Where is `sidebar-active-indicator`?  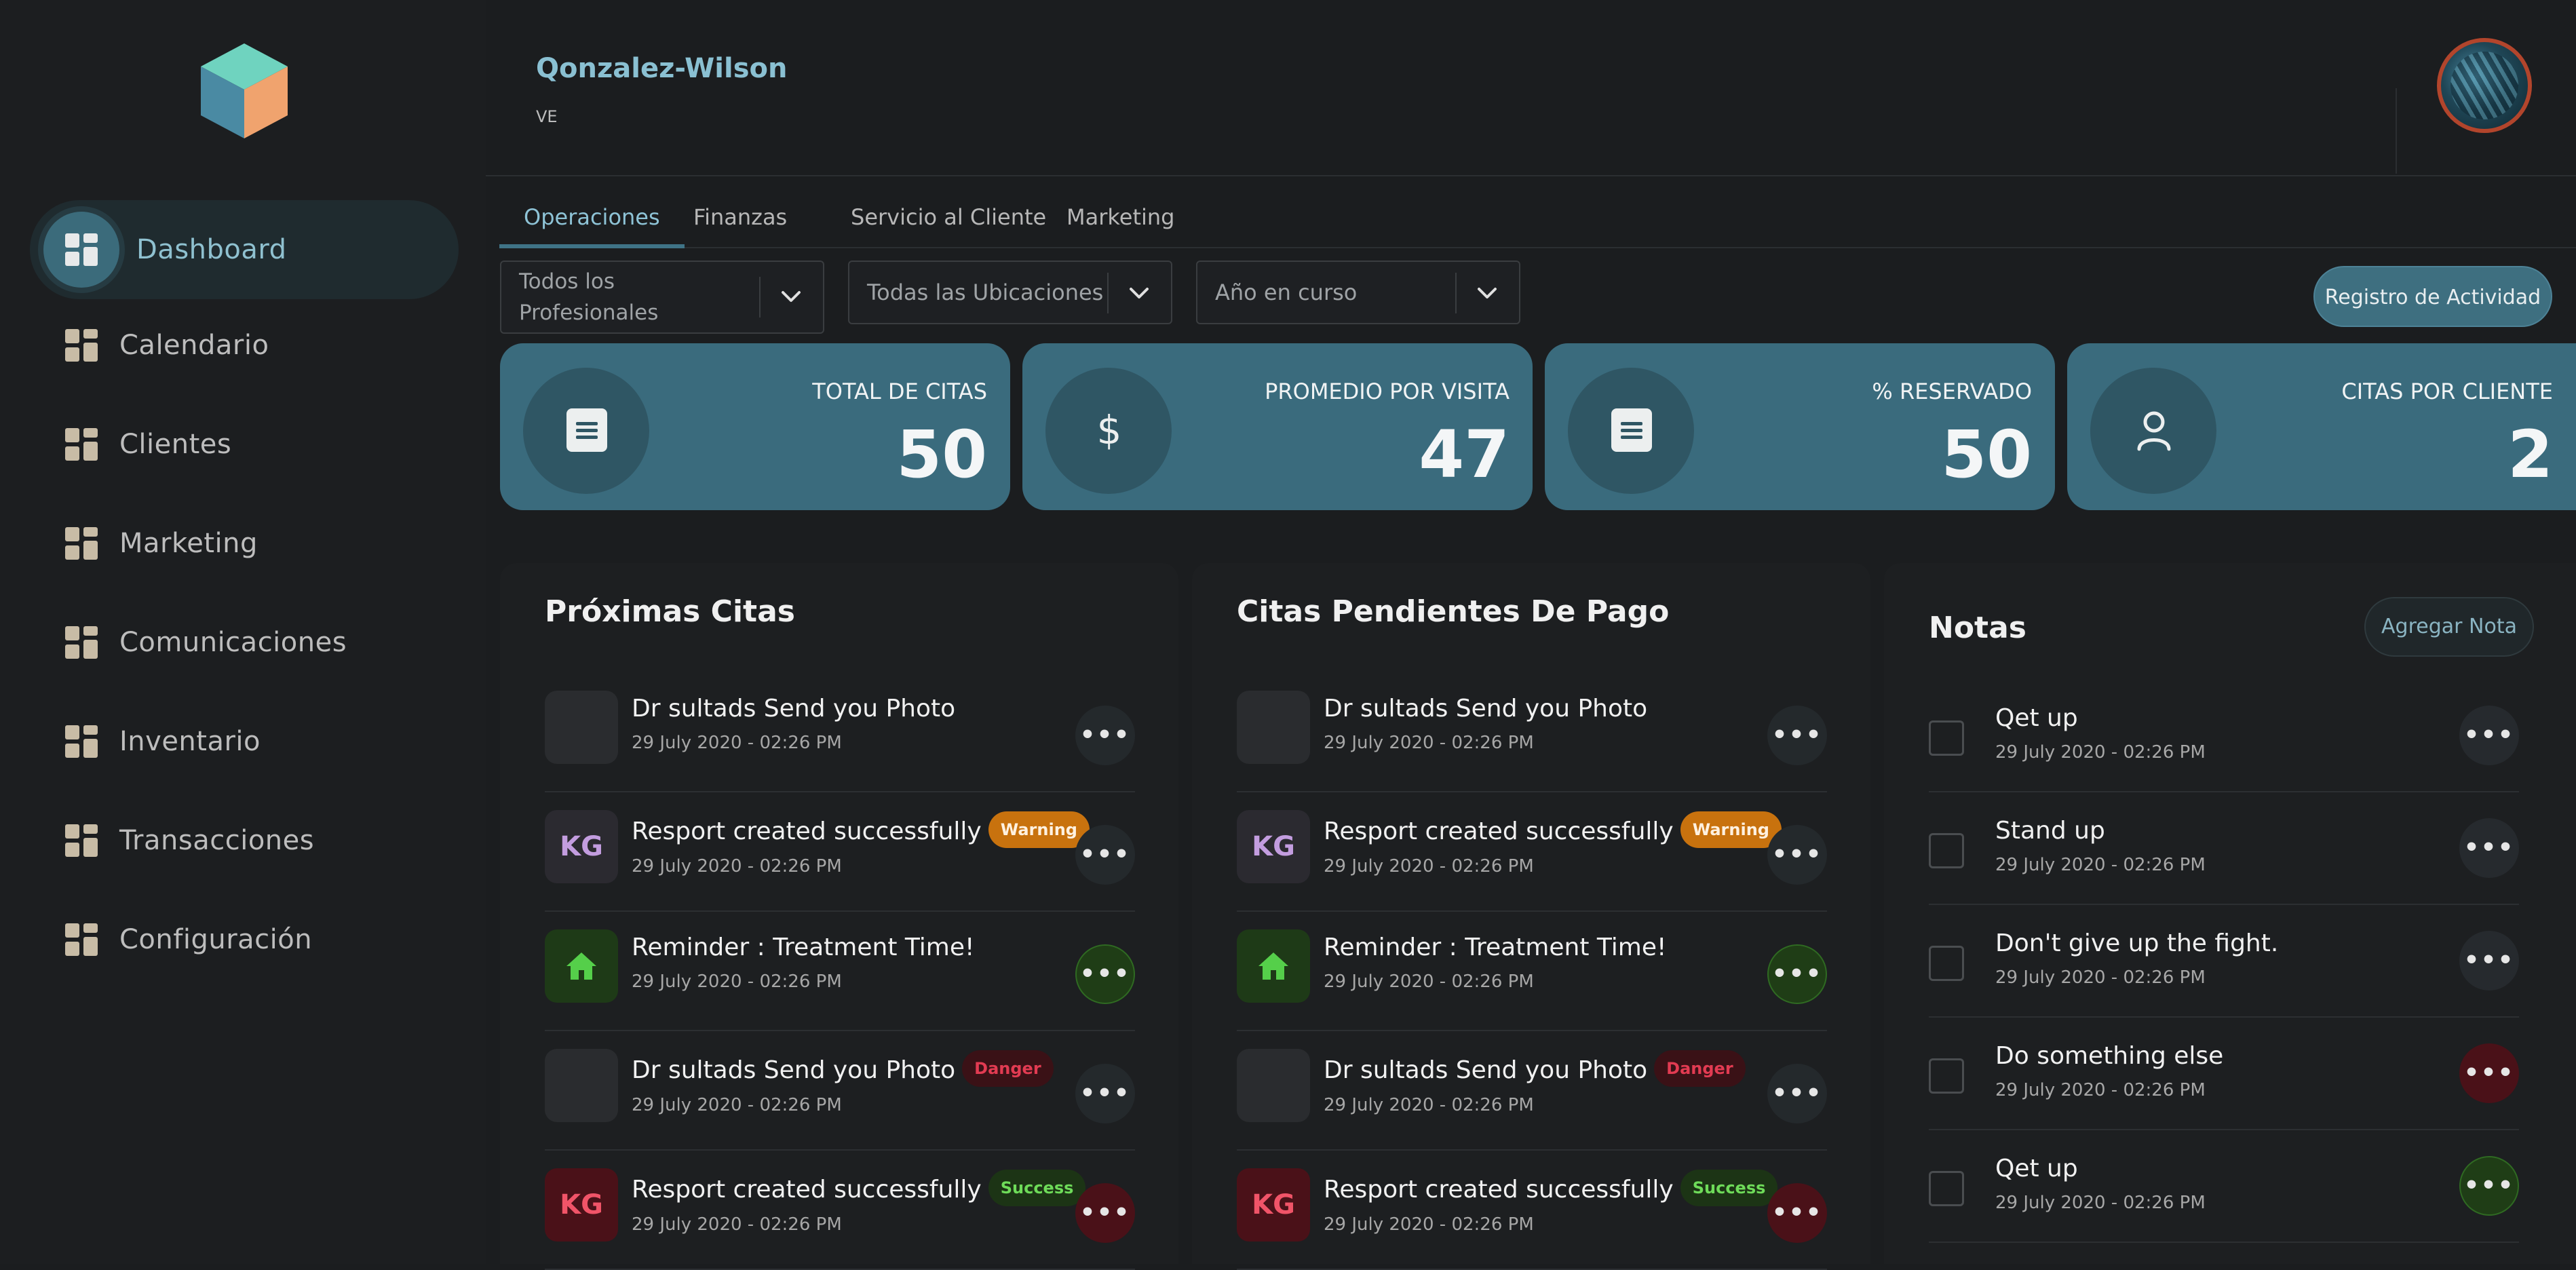 sidebar-active-indicator is located at coordinates (81, 250).